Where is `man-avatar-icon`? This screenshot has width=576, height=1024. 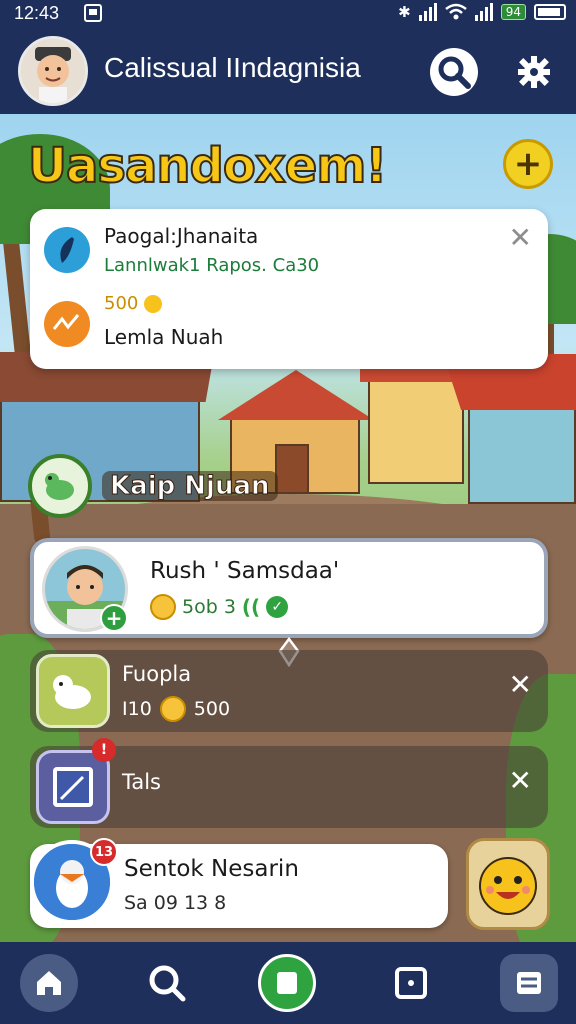
man-avatar-icon is located at coordinates (53, 71).